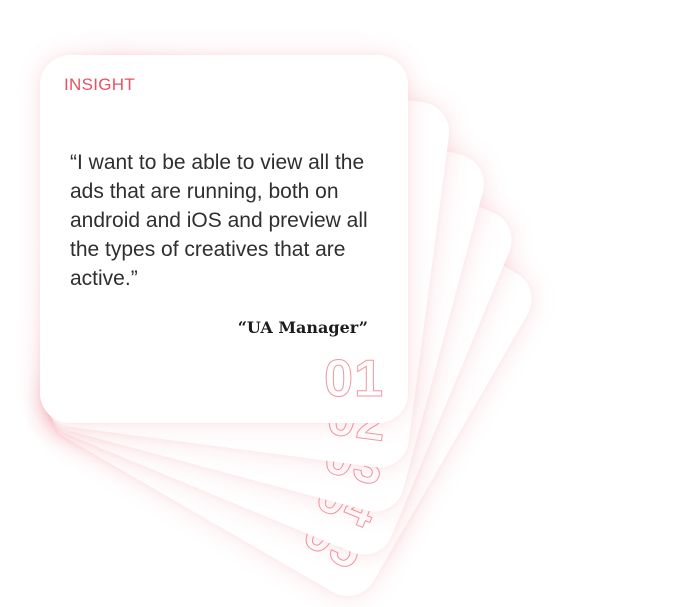 This screenshot has width=700, height=607. What do you see at coordinates (100, 84) in the screenshot?
I see `card-tag: INSIGHT` at bounding box center [100, 84].